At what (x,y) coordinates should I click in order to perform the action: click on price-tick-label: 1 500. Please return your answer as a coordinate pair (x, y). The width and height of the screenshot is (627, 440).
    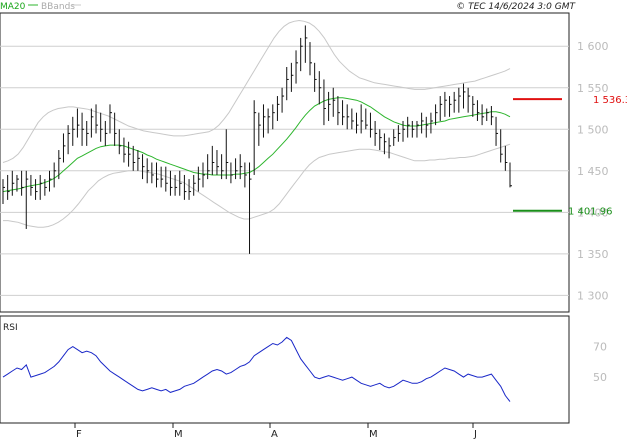
    Looking at the image, I should click on (593, 129).